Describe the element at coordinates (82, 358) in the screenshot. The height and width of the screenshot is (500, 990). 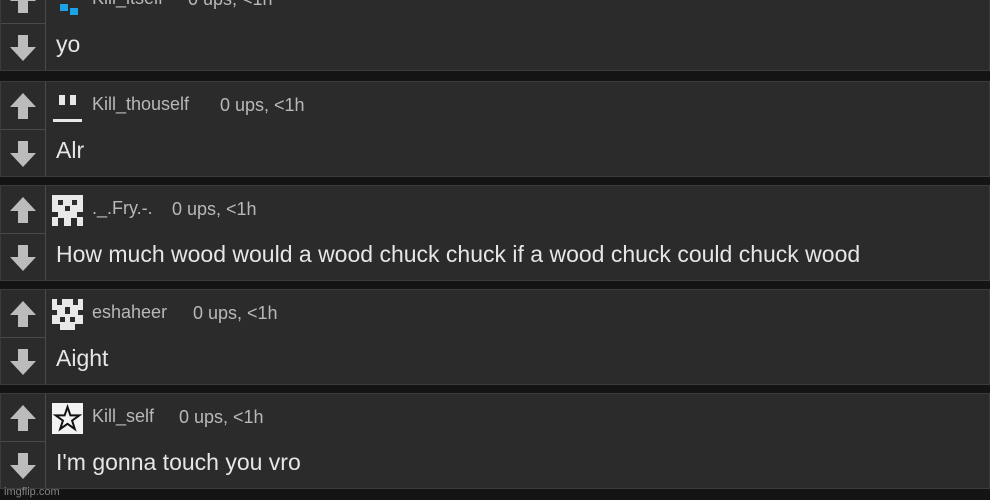
I see `comment-body: Aight` at that location.